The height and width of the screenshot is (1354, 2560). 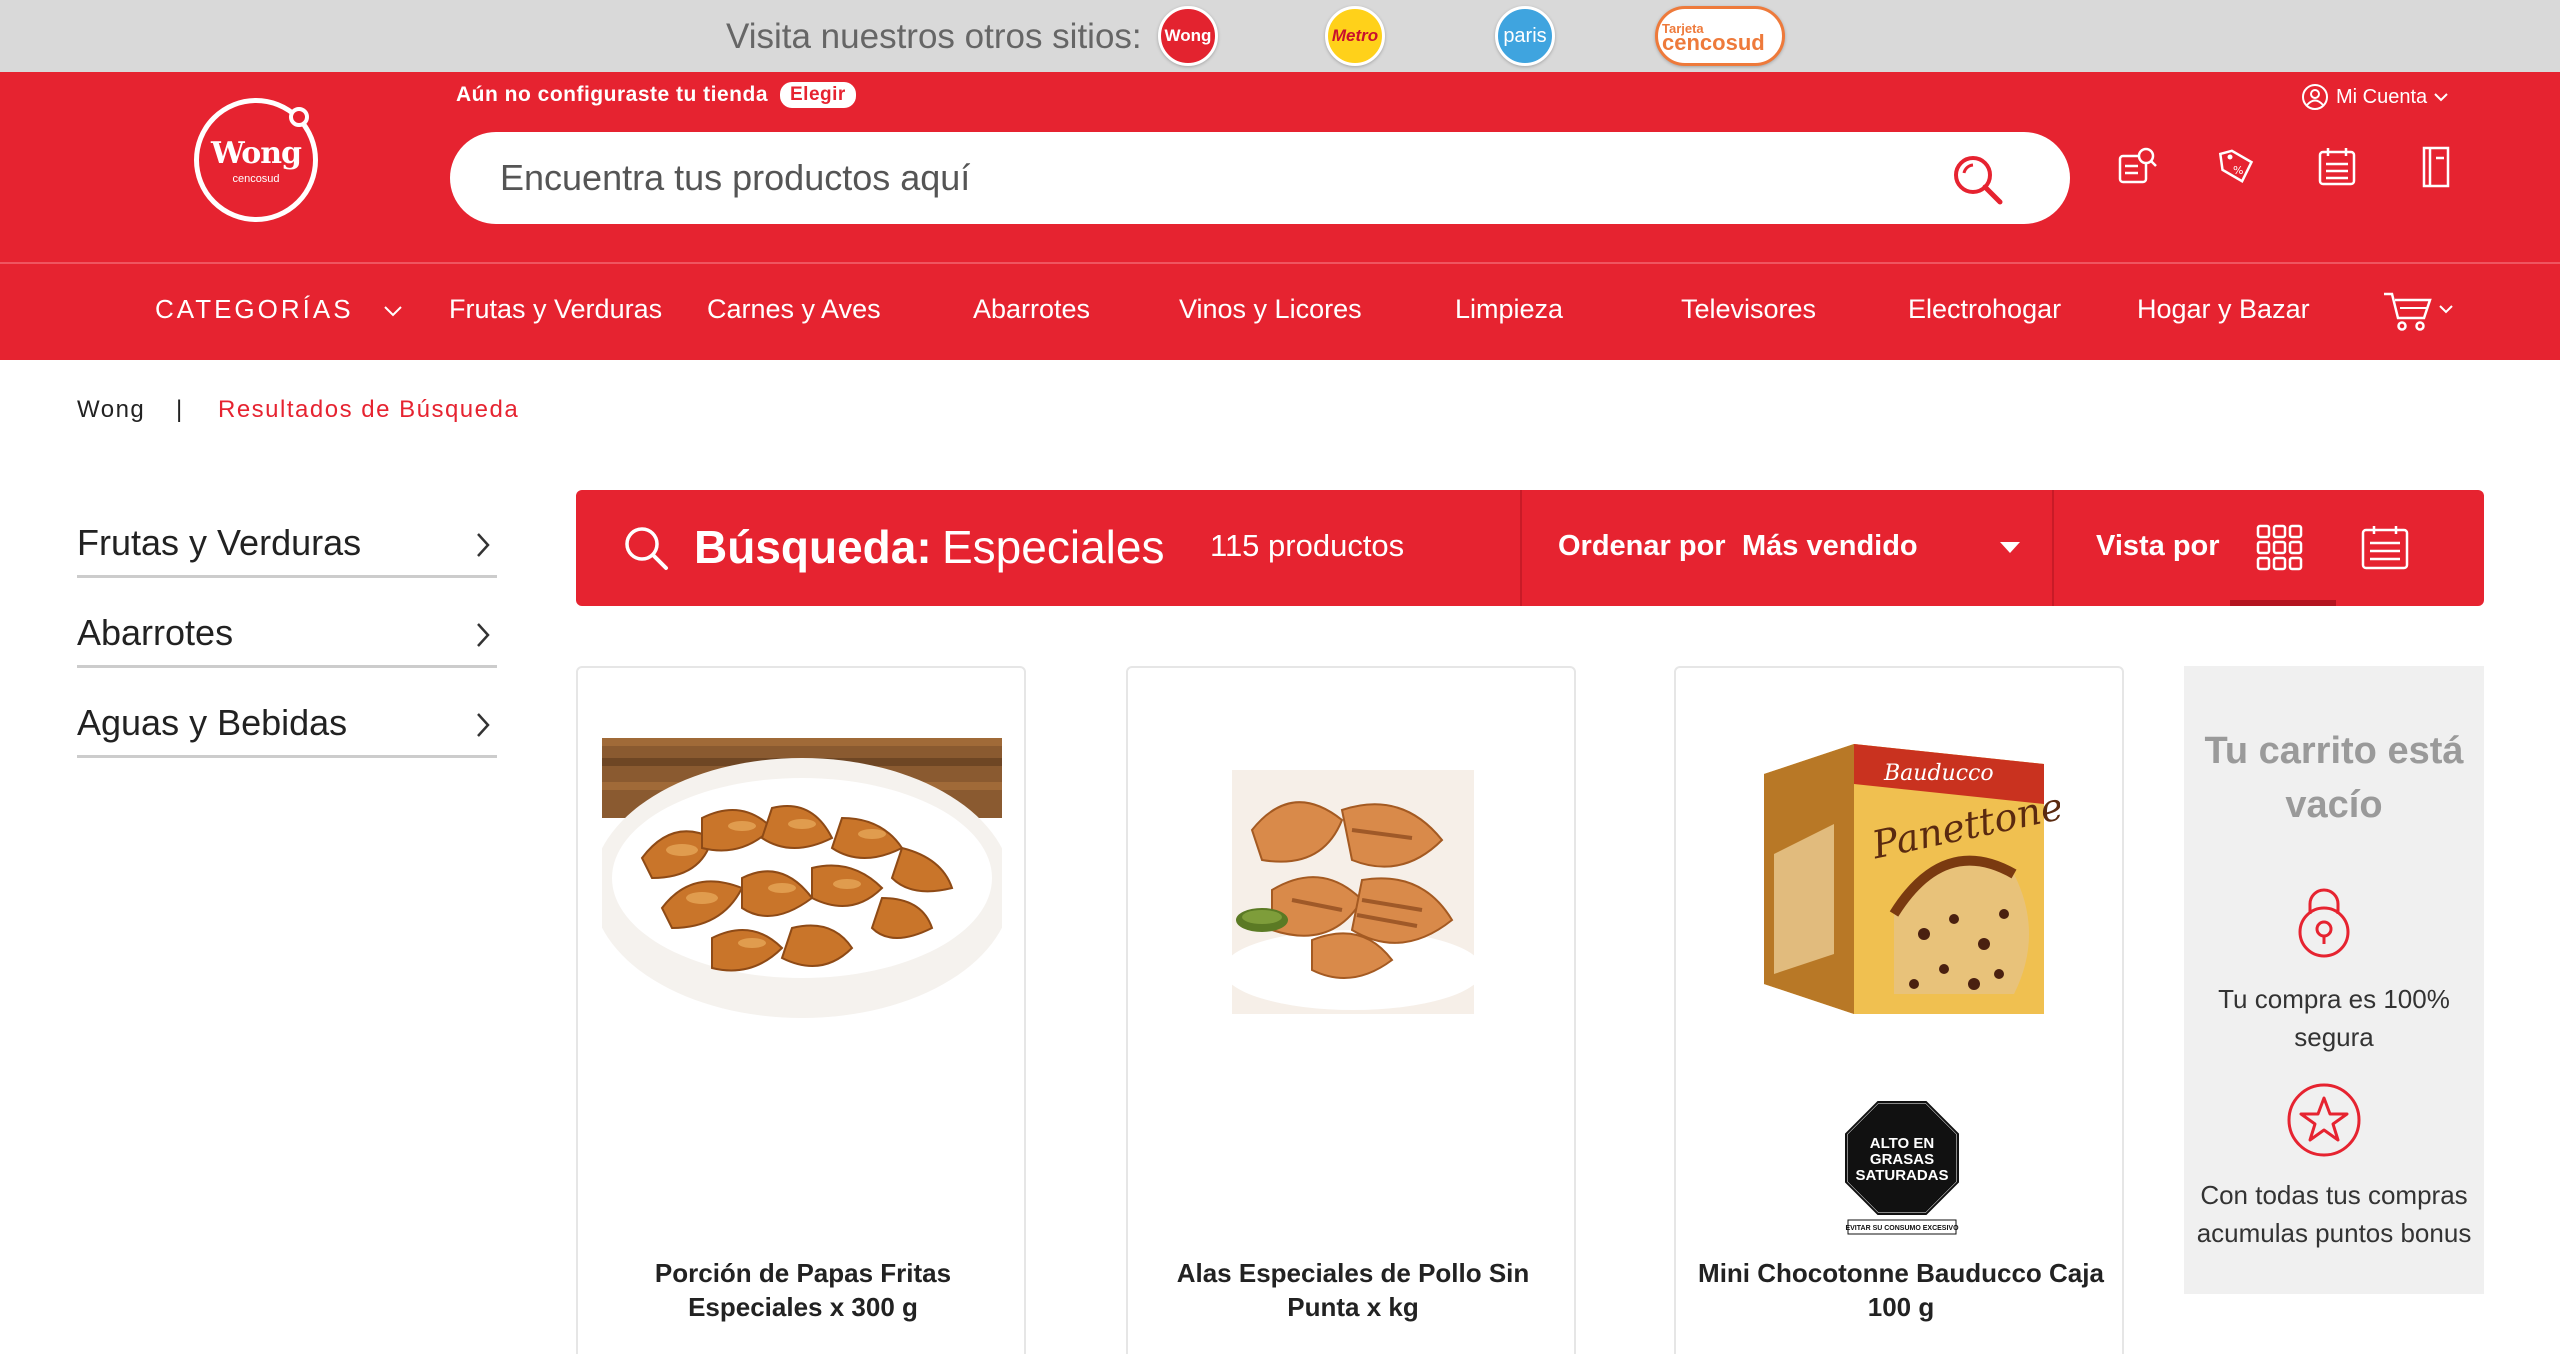 I want to click on grid-view-icon, so click(x=2280, y=548).